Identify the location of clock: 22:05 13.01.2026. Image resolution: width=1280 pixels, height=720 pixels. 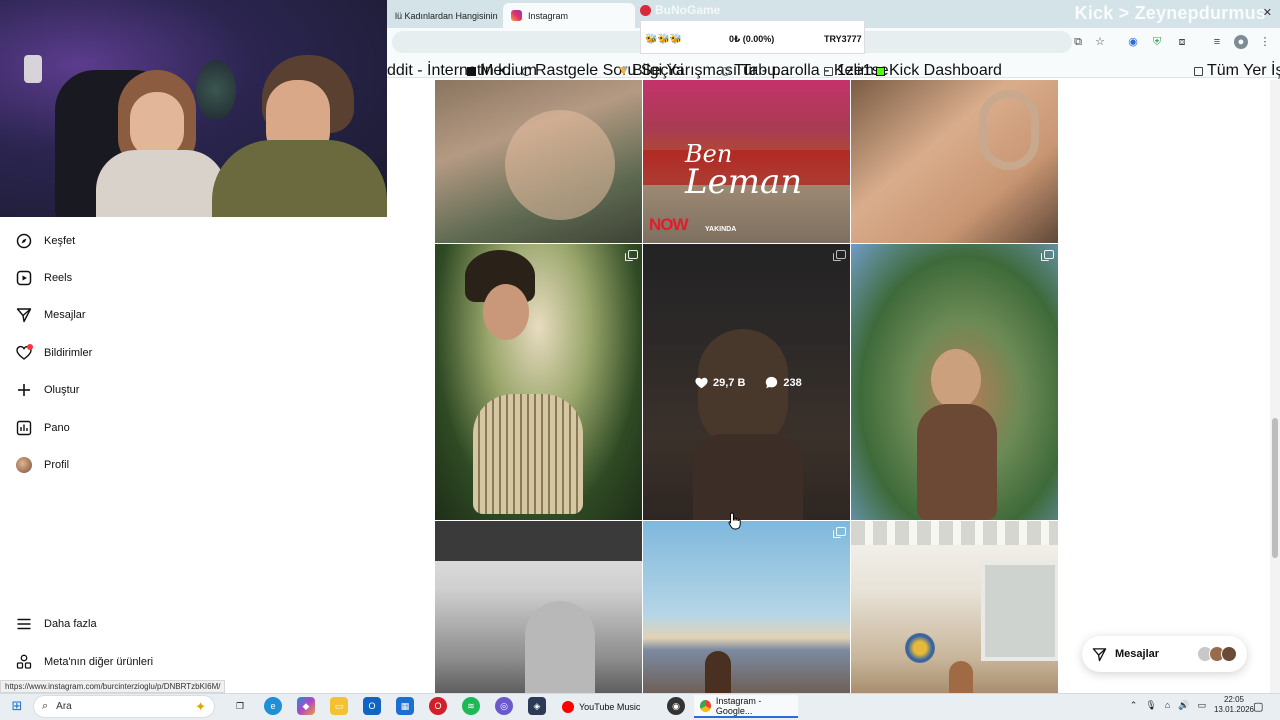
(1234, 705).